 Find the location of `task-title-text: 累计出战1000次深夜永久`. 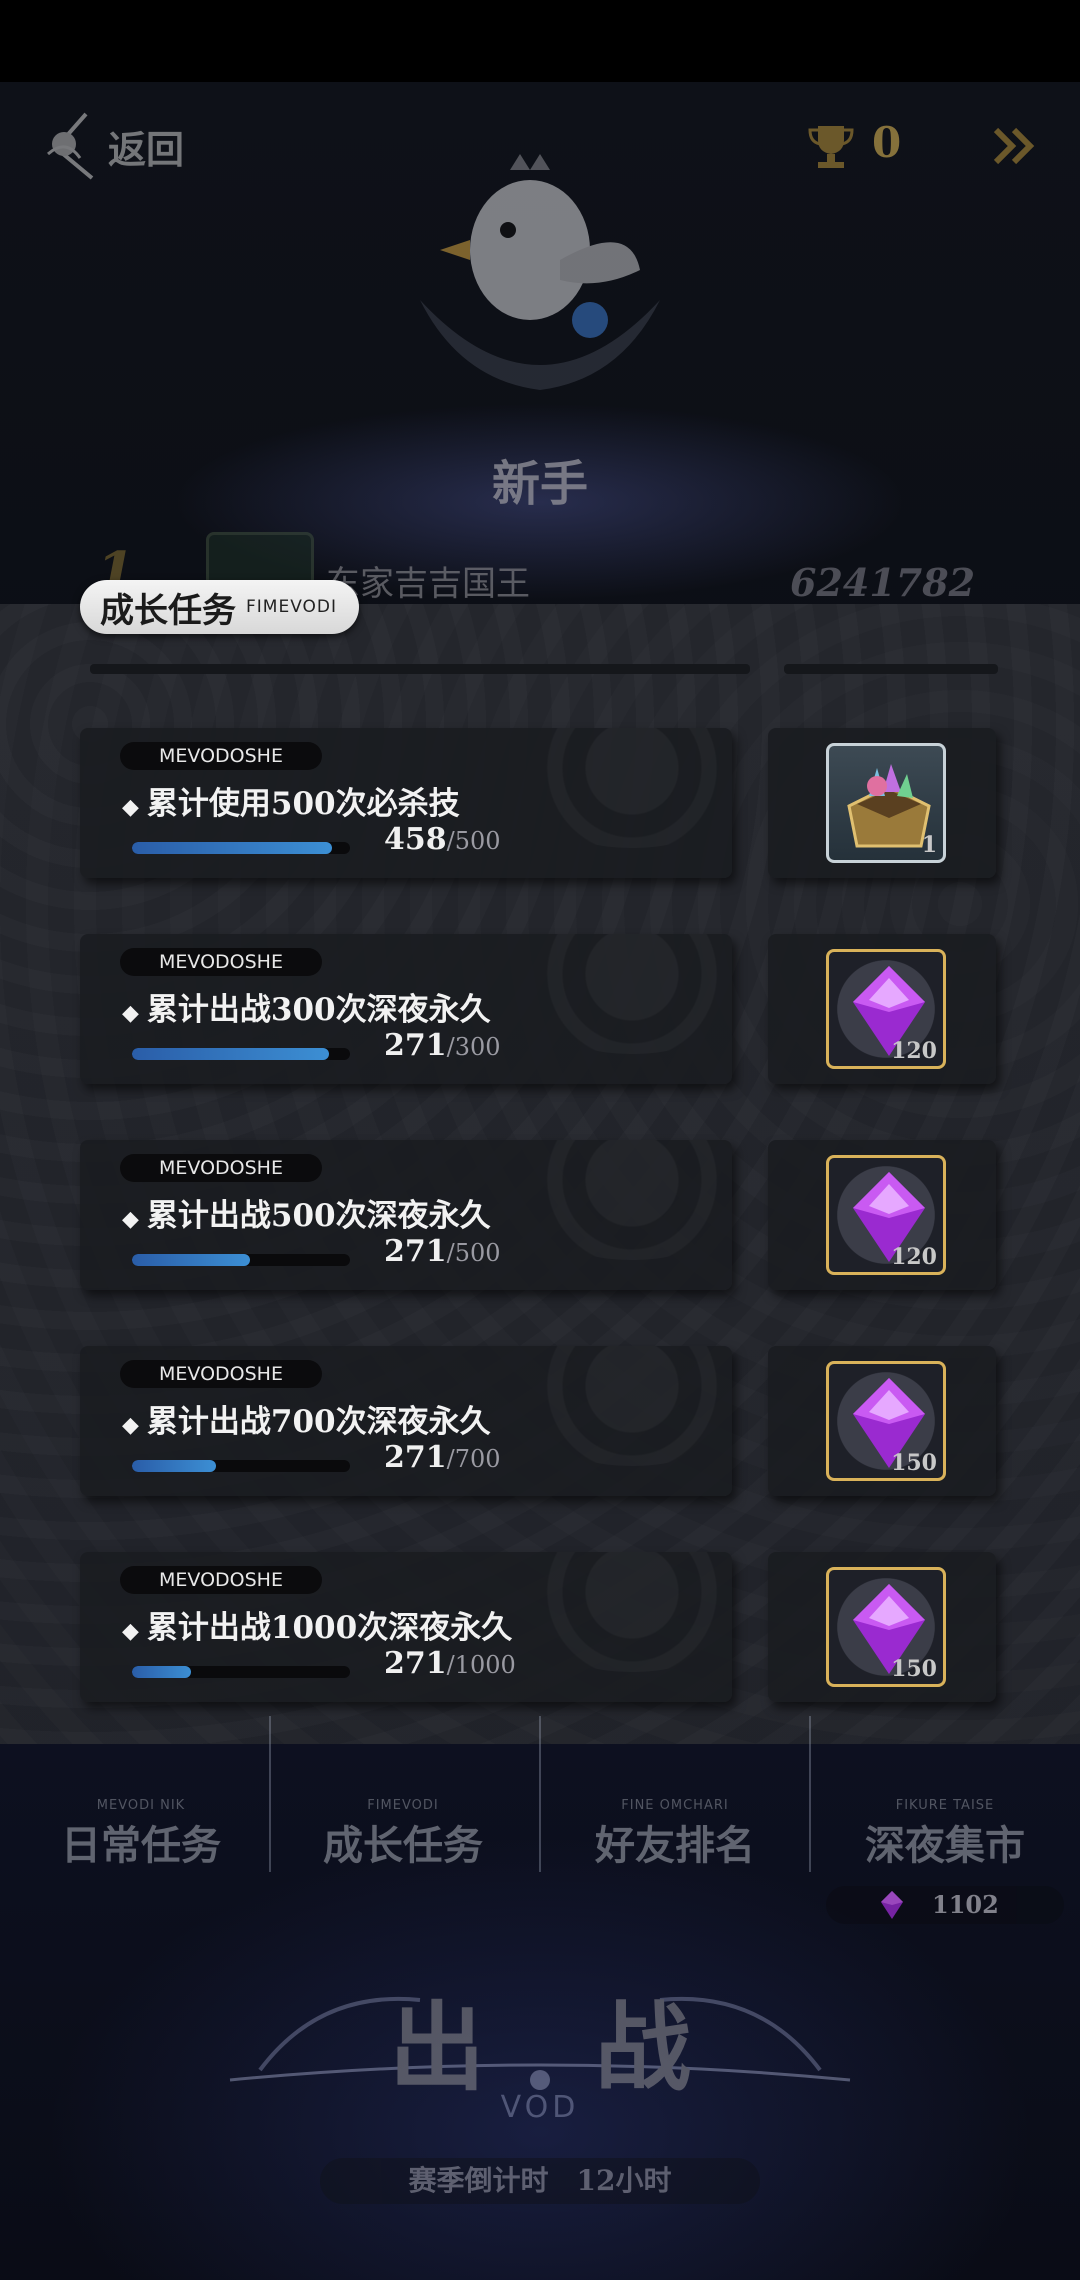

task-title-text: 累计出战1000次深夜永久 is located at coordinates (329, 1628).